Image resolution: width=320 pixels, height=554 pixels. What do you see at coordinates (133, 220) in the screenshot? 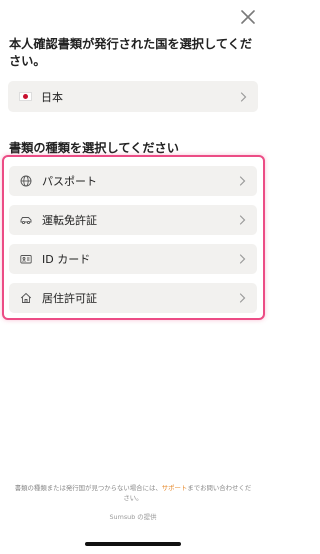
I see `document-option-drivers-license: 運転免許証` at bounding box center [133, 220].